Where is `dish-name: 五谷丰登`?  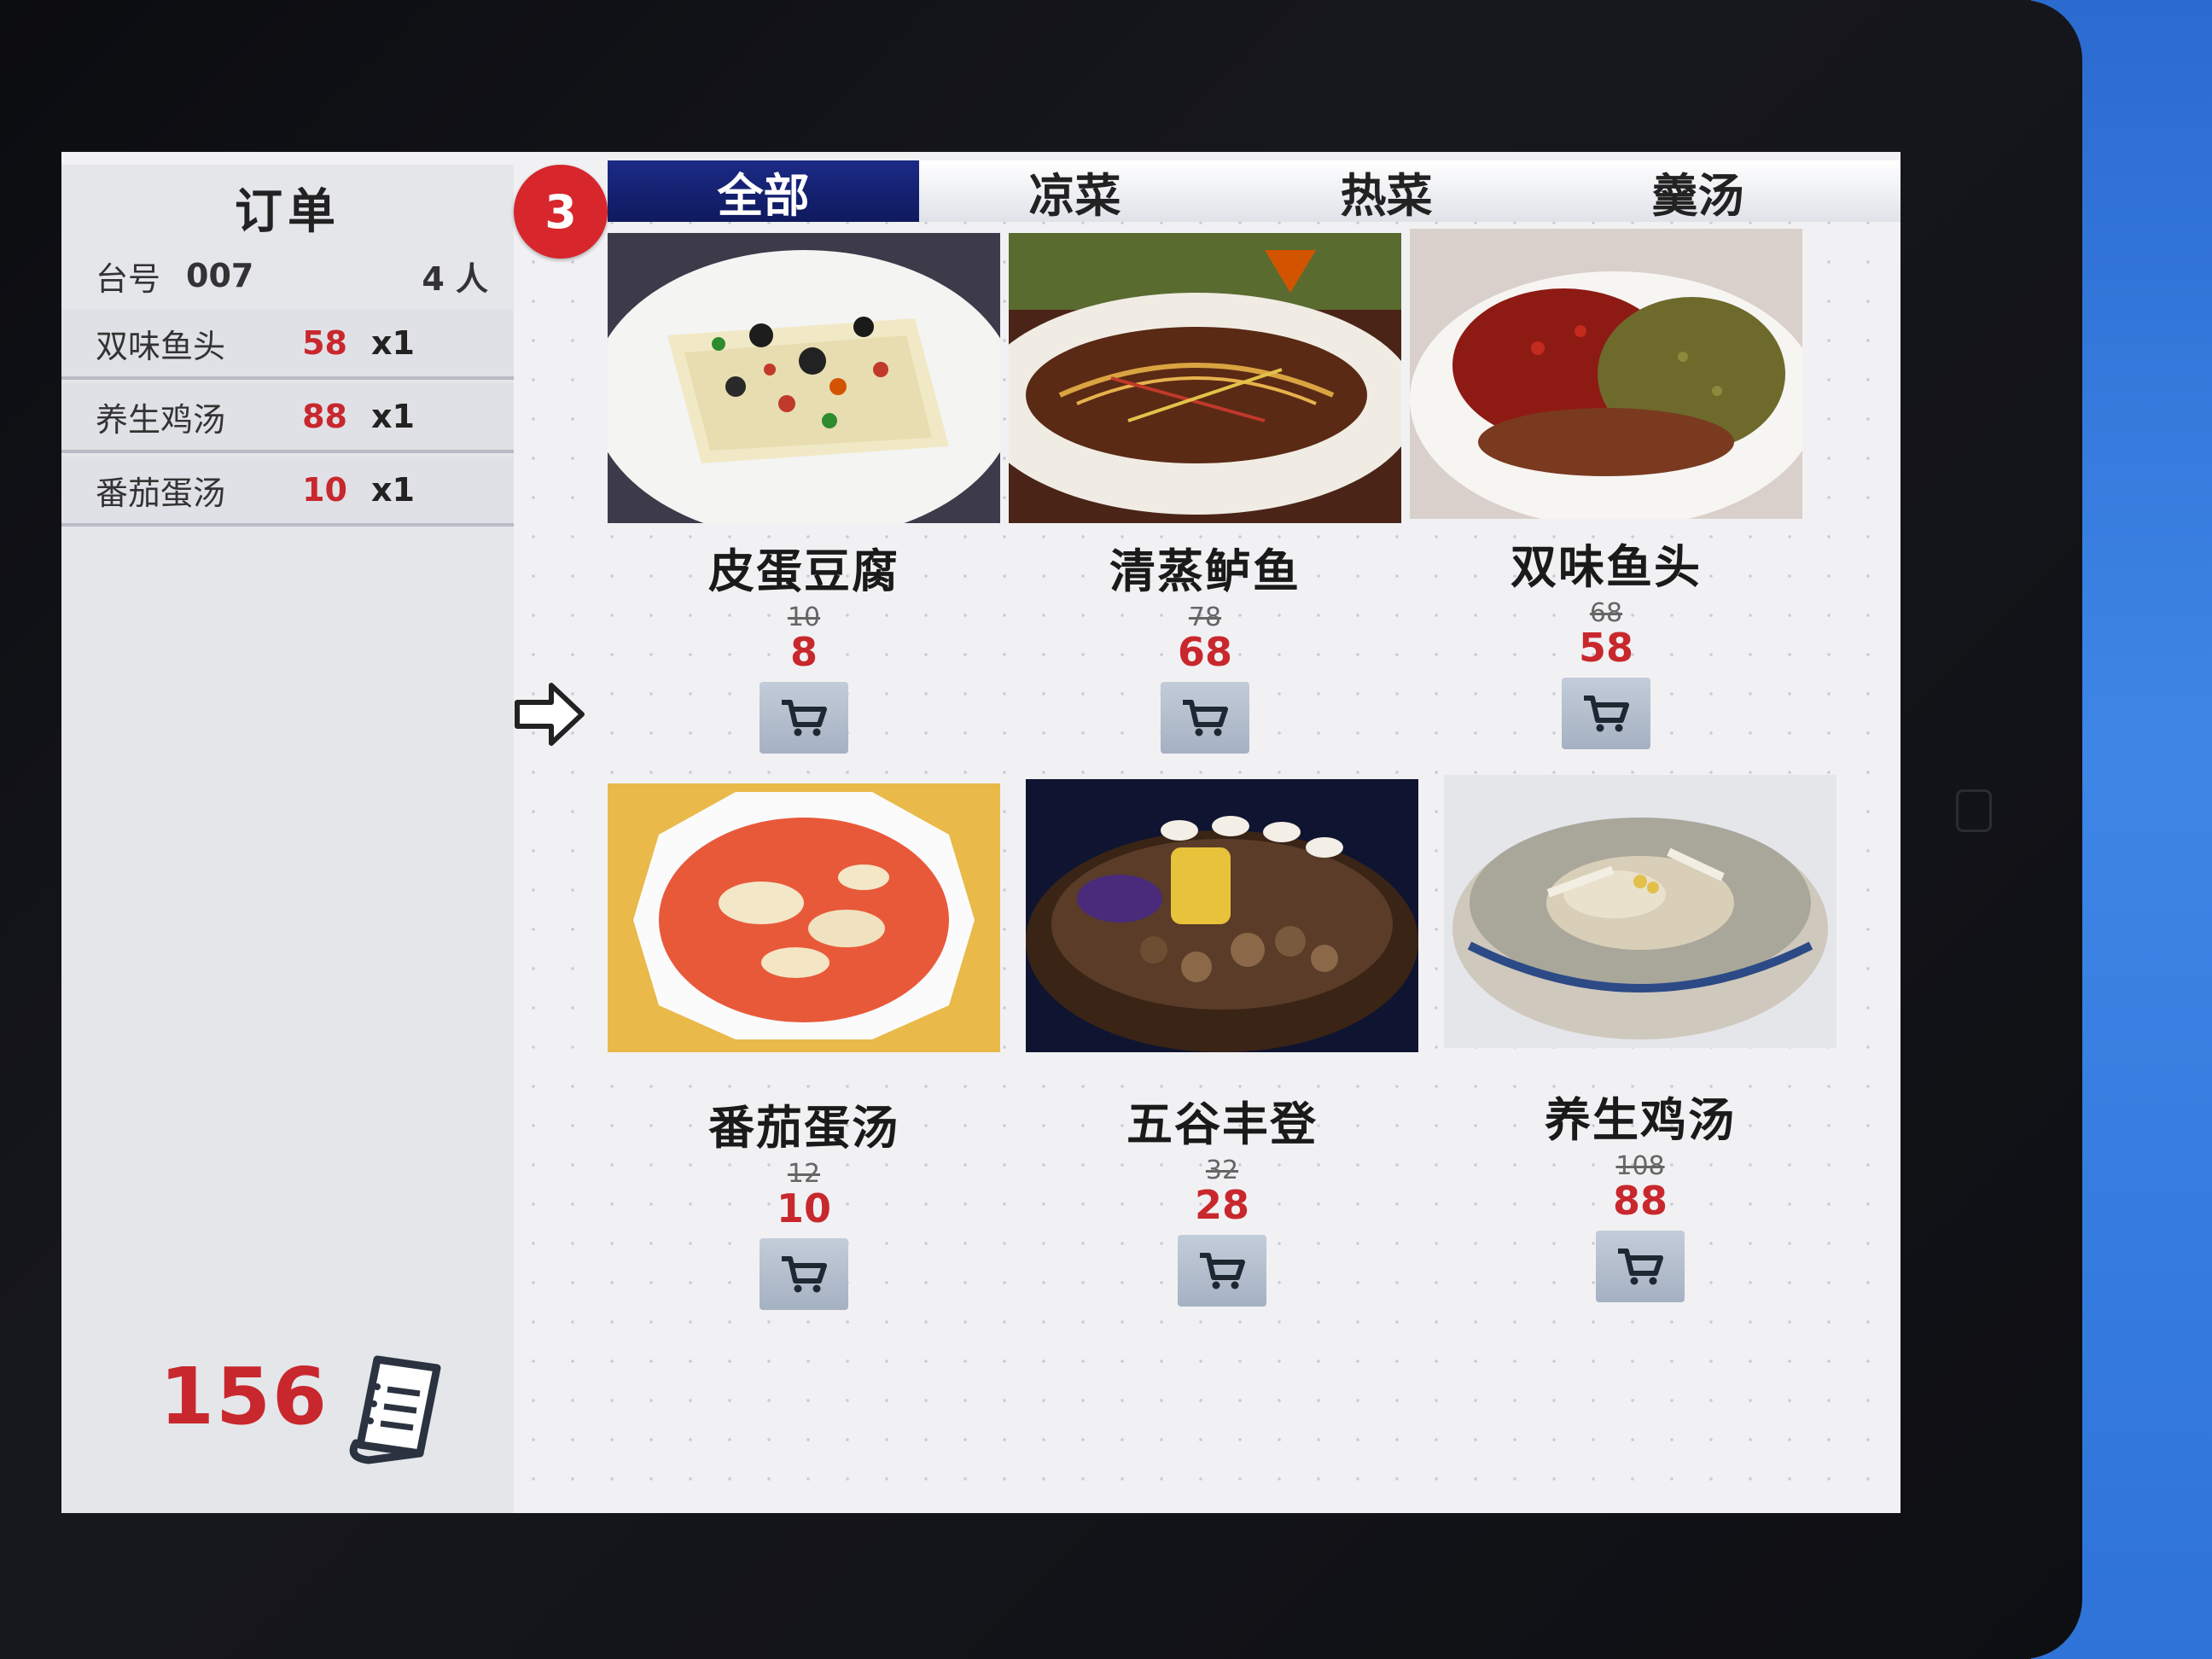 dish-name: 五谷丰登 is located at coordinates (1222, 1124).